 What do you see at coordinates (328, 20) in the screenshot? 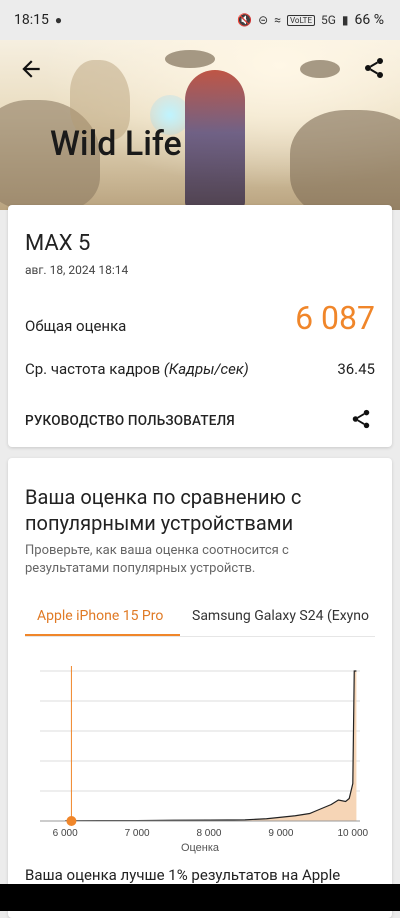
I see `network-label: 5G` at bounding box center [328, 20].